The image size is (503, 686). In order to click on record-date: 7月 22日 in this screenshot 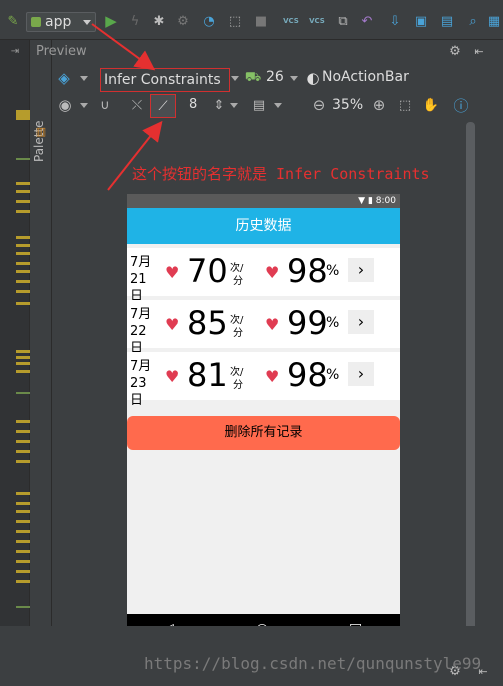, I will do `click(144, 331)`.